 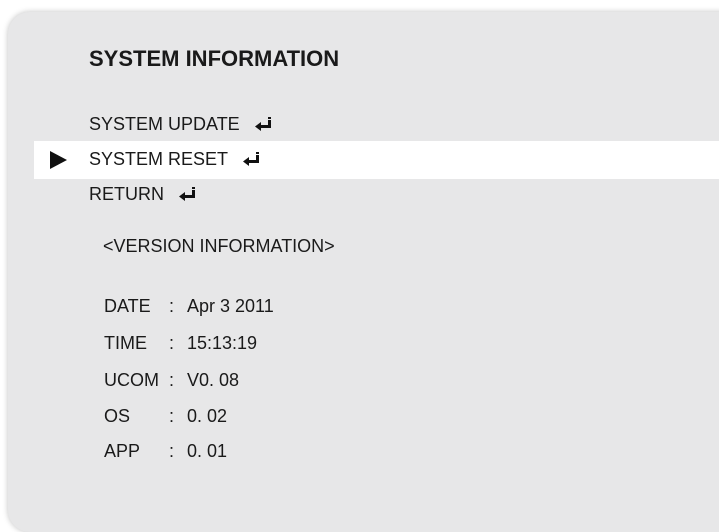 I want to click on info-row-ucom: UCOM: V0. 08, so click(x=171, y=380).